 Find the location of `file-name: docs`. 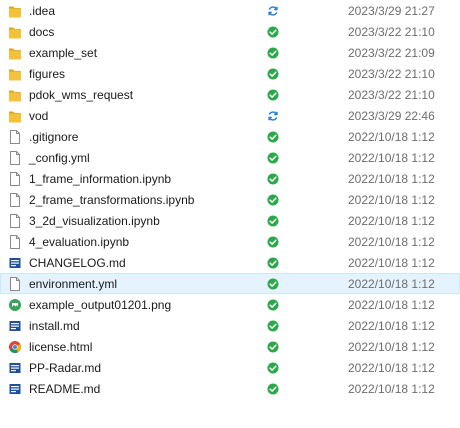

file-name: docs is located at coordinates (42, 32).